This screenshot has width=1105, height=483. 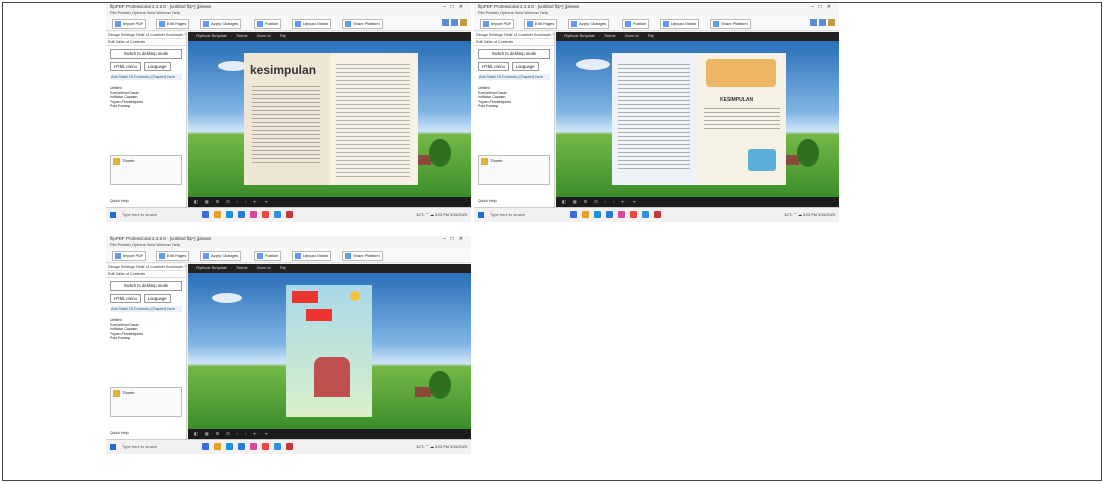 What do you see at coordinates (655, 119) in the screenshot?
I see `left-page` at bounding box center [655, 119].